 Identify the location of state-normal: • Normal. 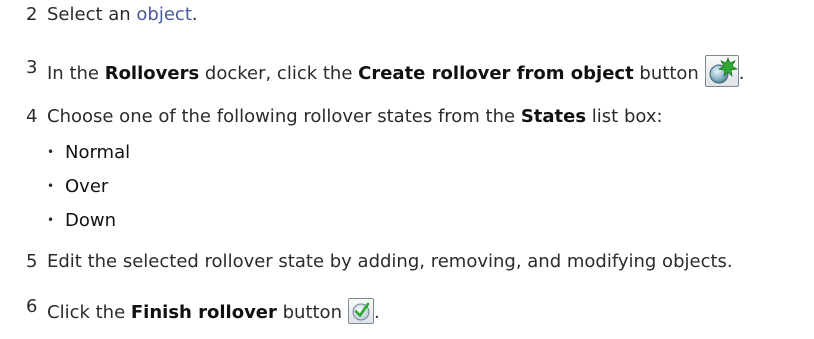
(88, 153).